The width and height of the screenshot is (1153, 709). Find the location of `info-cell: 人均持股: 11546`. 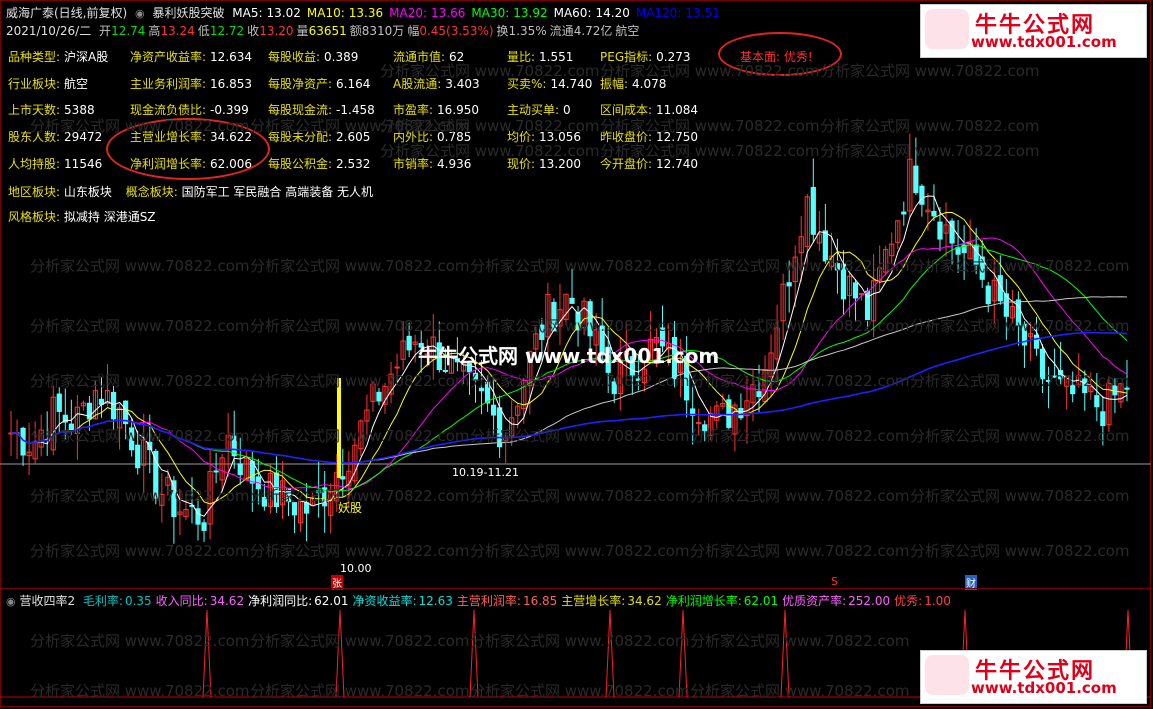

info-cell: 人均持股: 11546 is located at coordinates (55, 163).